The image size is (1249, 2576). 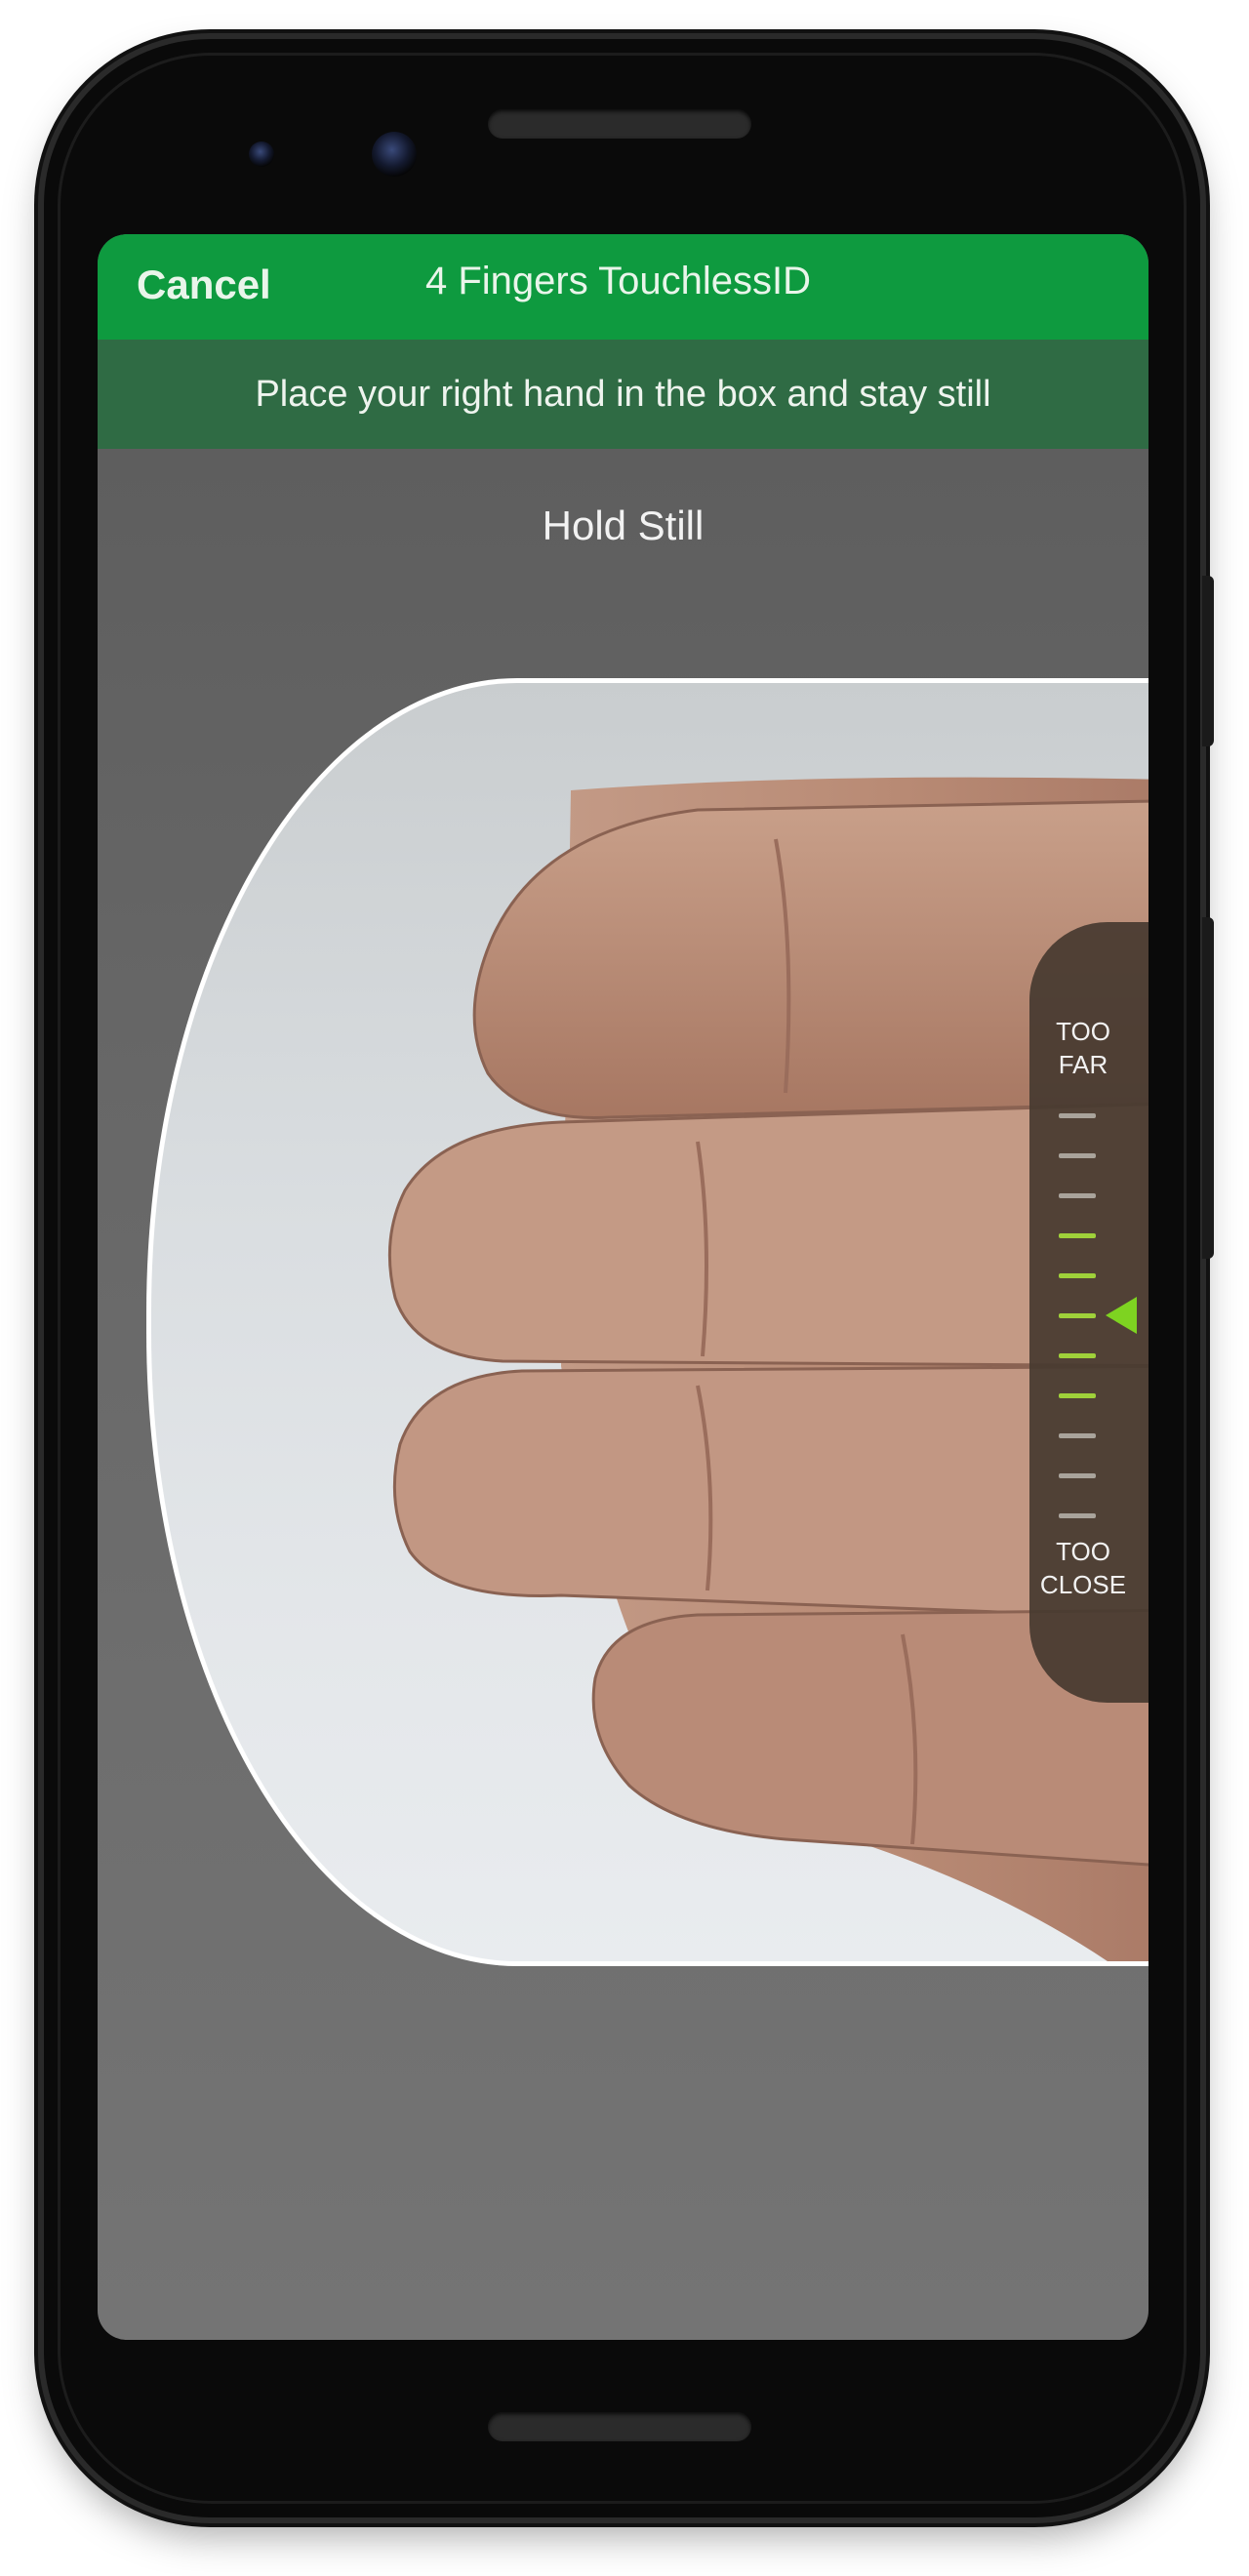 I want to click on power-button, so click(x=1208, y=661).